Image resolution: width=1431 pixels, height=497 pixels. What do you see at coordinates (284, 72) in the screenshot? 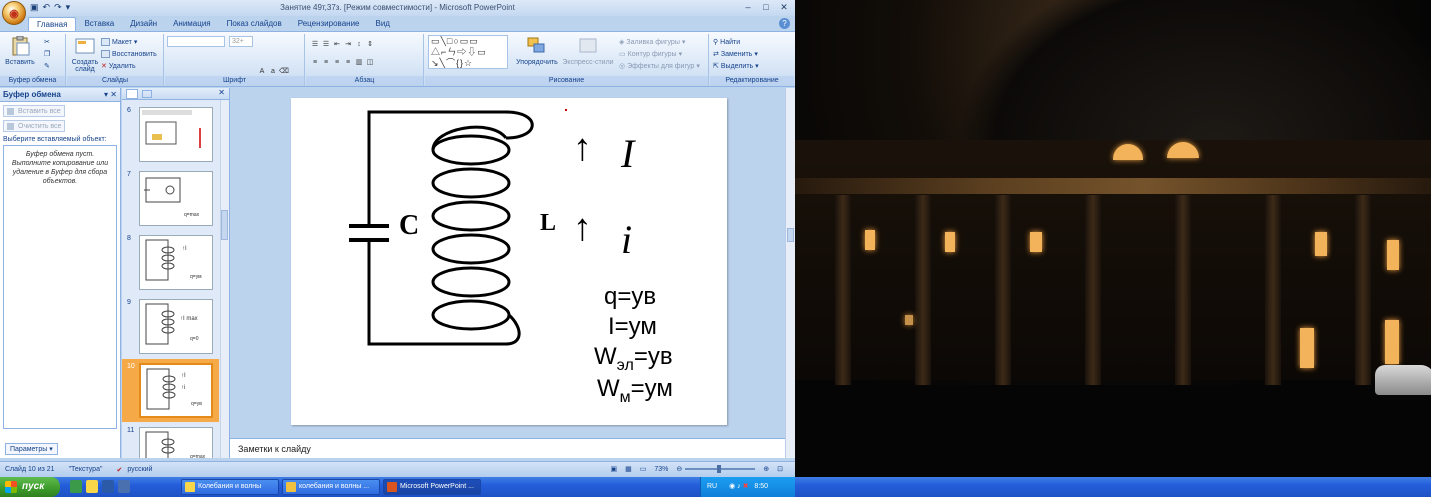
I see `clear-format-icon: ⌫` at bounding box center [284, 72].